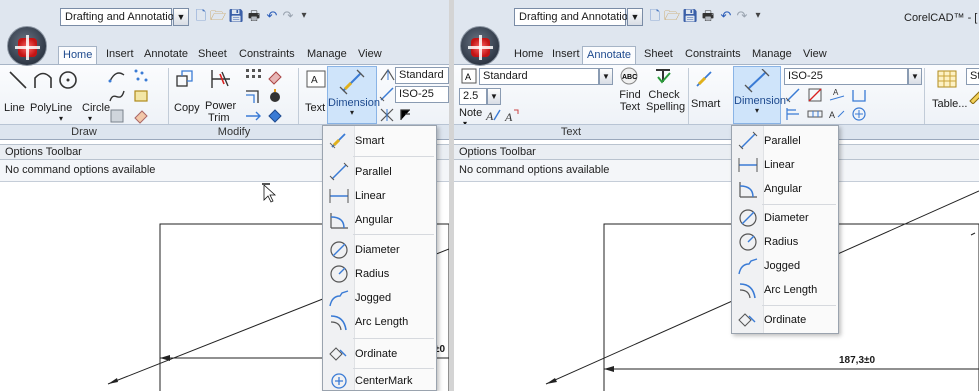 This screenshot has height=391, width=979. What do you see at coordinates (815, 95) in the screenshot?
I see `dimension-break-icon` at bounding box center [815, 95].